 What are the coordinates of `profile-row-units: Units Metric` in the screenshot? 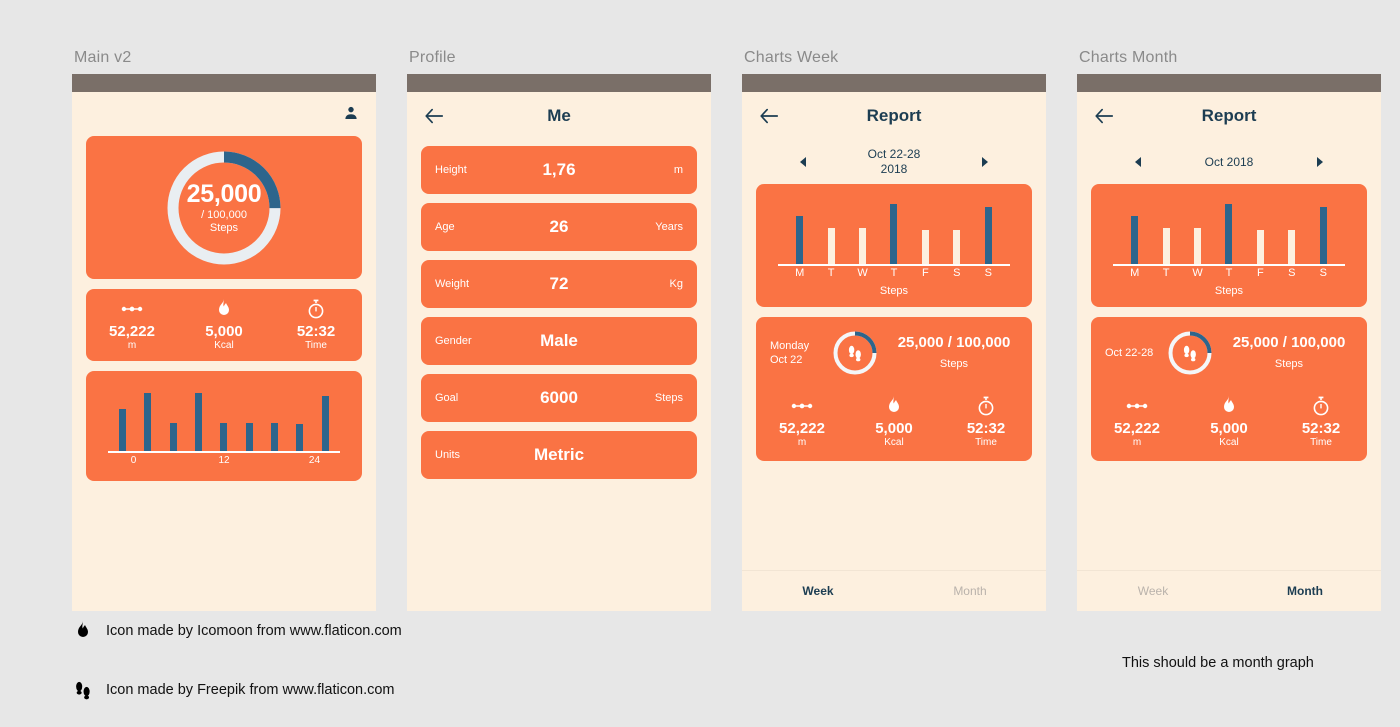 It's located at (559, 455).